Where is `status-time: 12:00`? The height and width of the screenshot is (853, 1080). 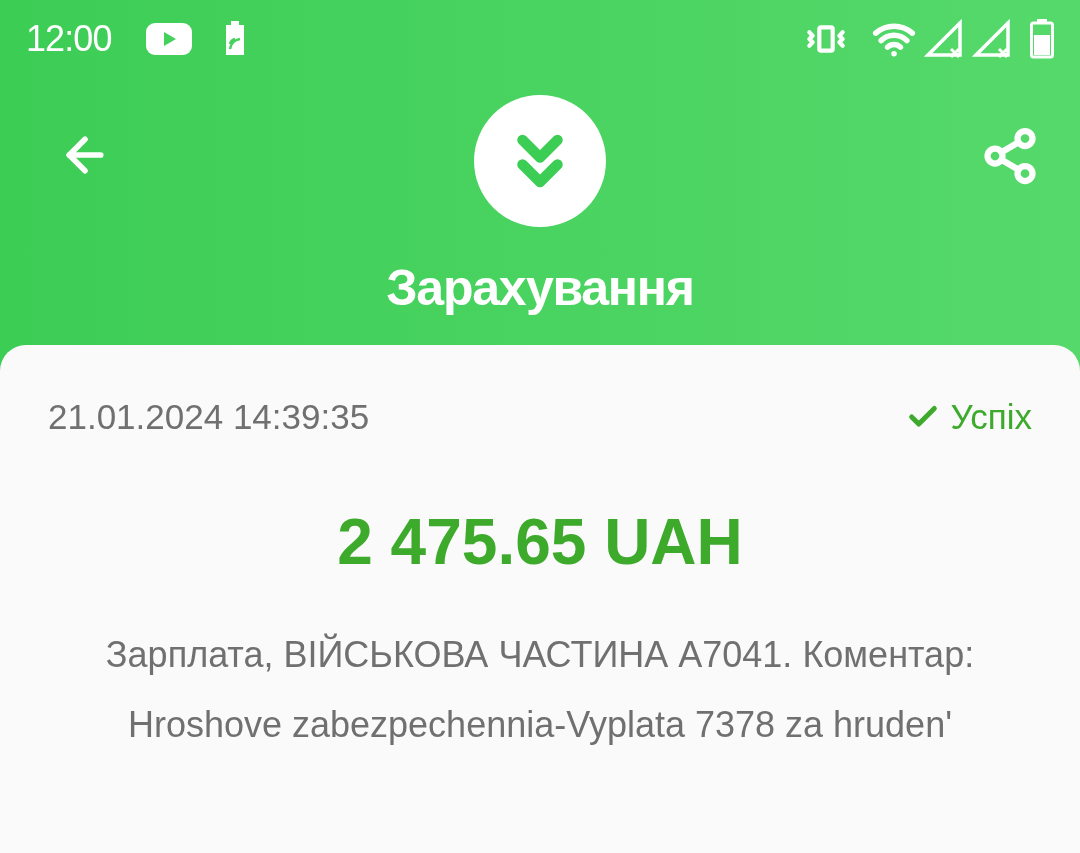 status-time: 12:00 is located at coordinates (69, 39).